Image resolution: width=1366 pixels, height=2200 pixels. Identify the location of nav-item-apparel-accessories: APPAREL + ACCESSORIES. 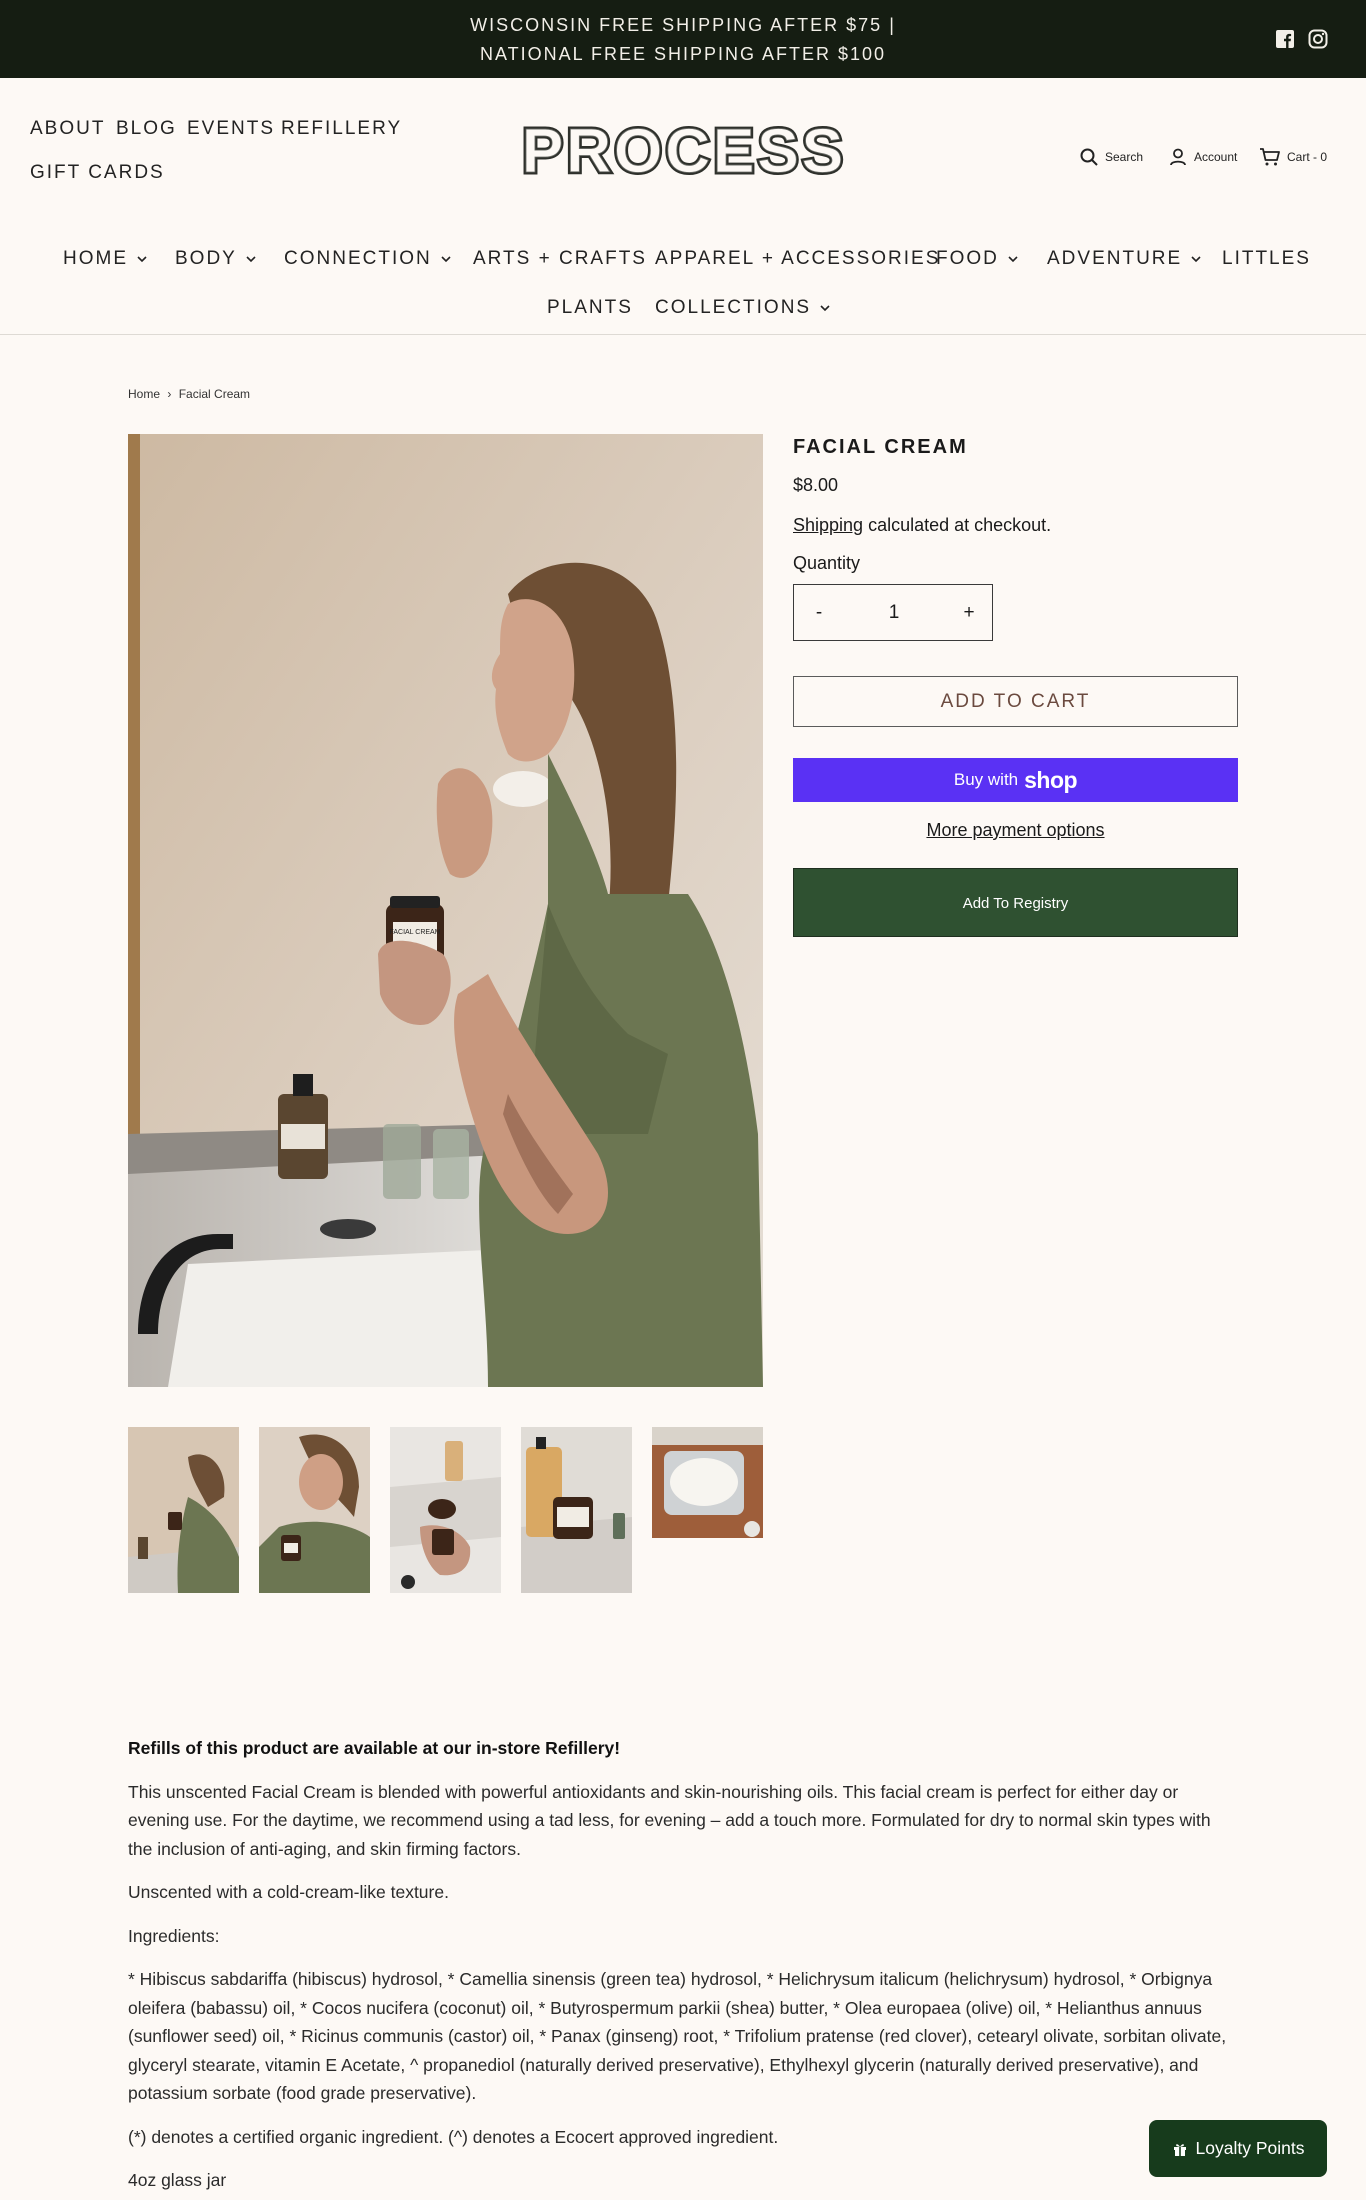
(797, 259).